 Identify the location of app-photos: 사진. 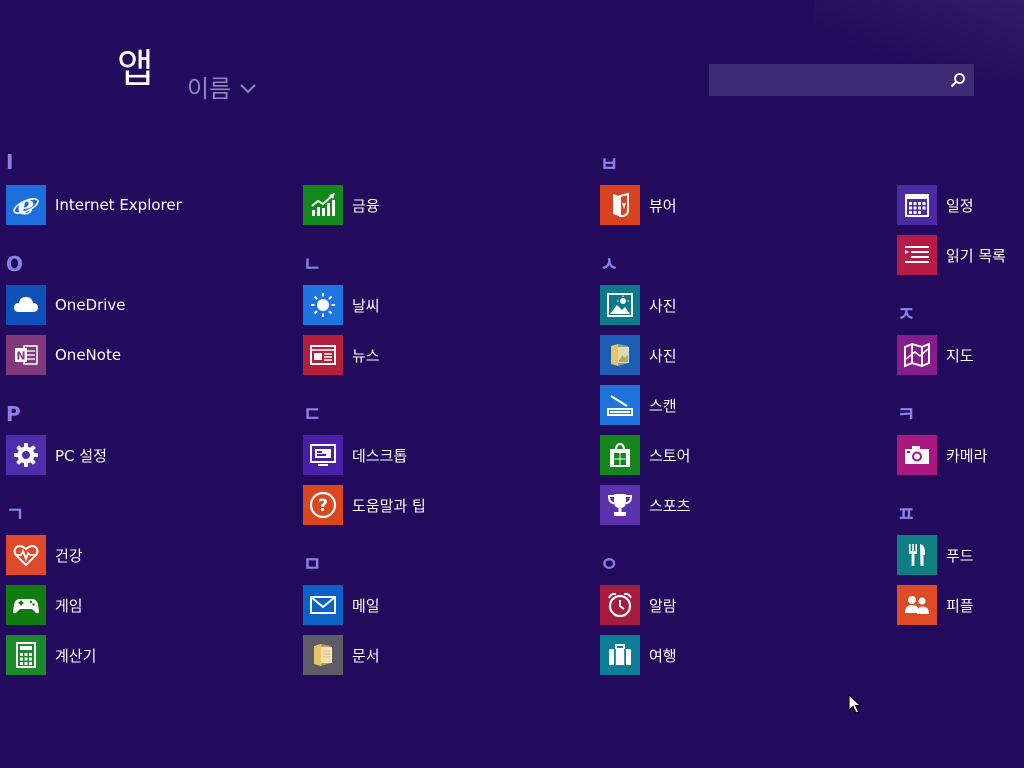
(638, 305).